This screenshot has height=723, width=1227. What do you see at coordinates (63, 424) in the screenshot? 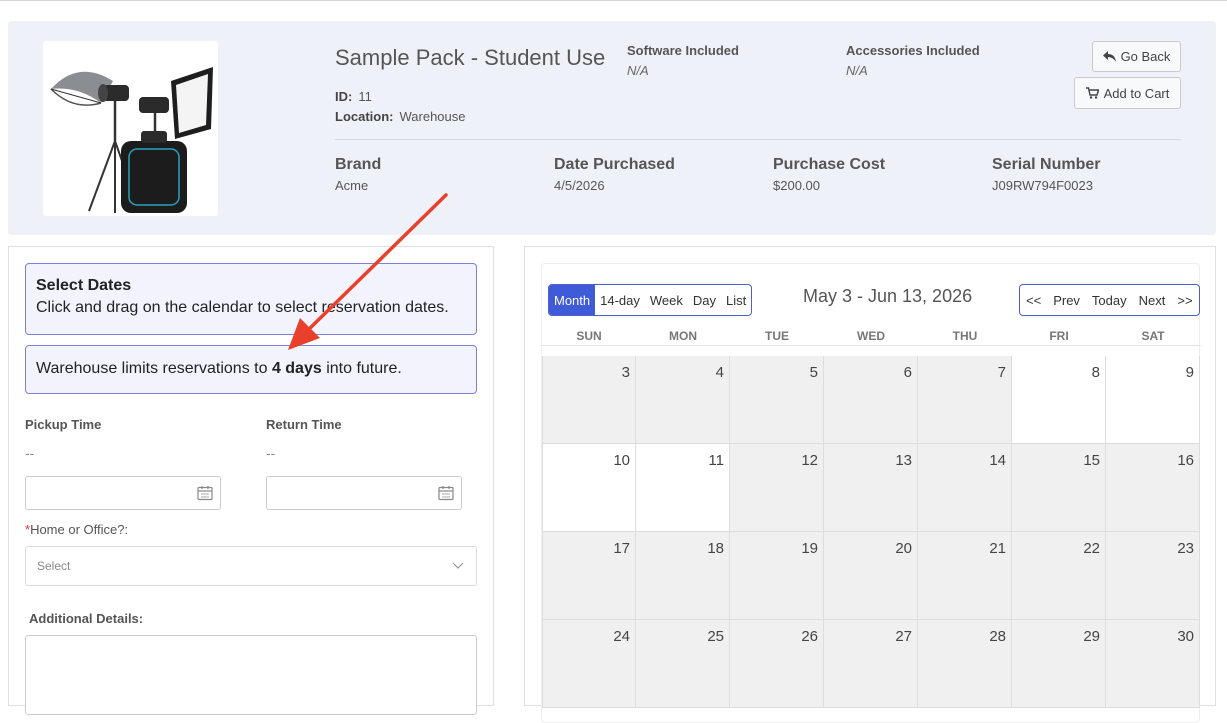
I see `pickup-time-label: Pickup Time` at bounding box center [63, 424].